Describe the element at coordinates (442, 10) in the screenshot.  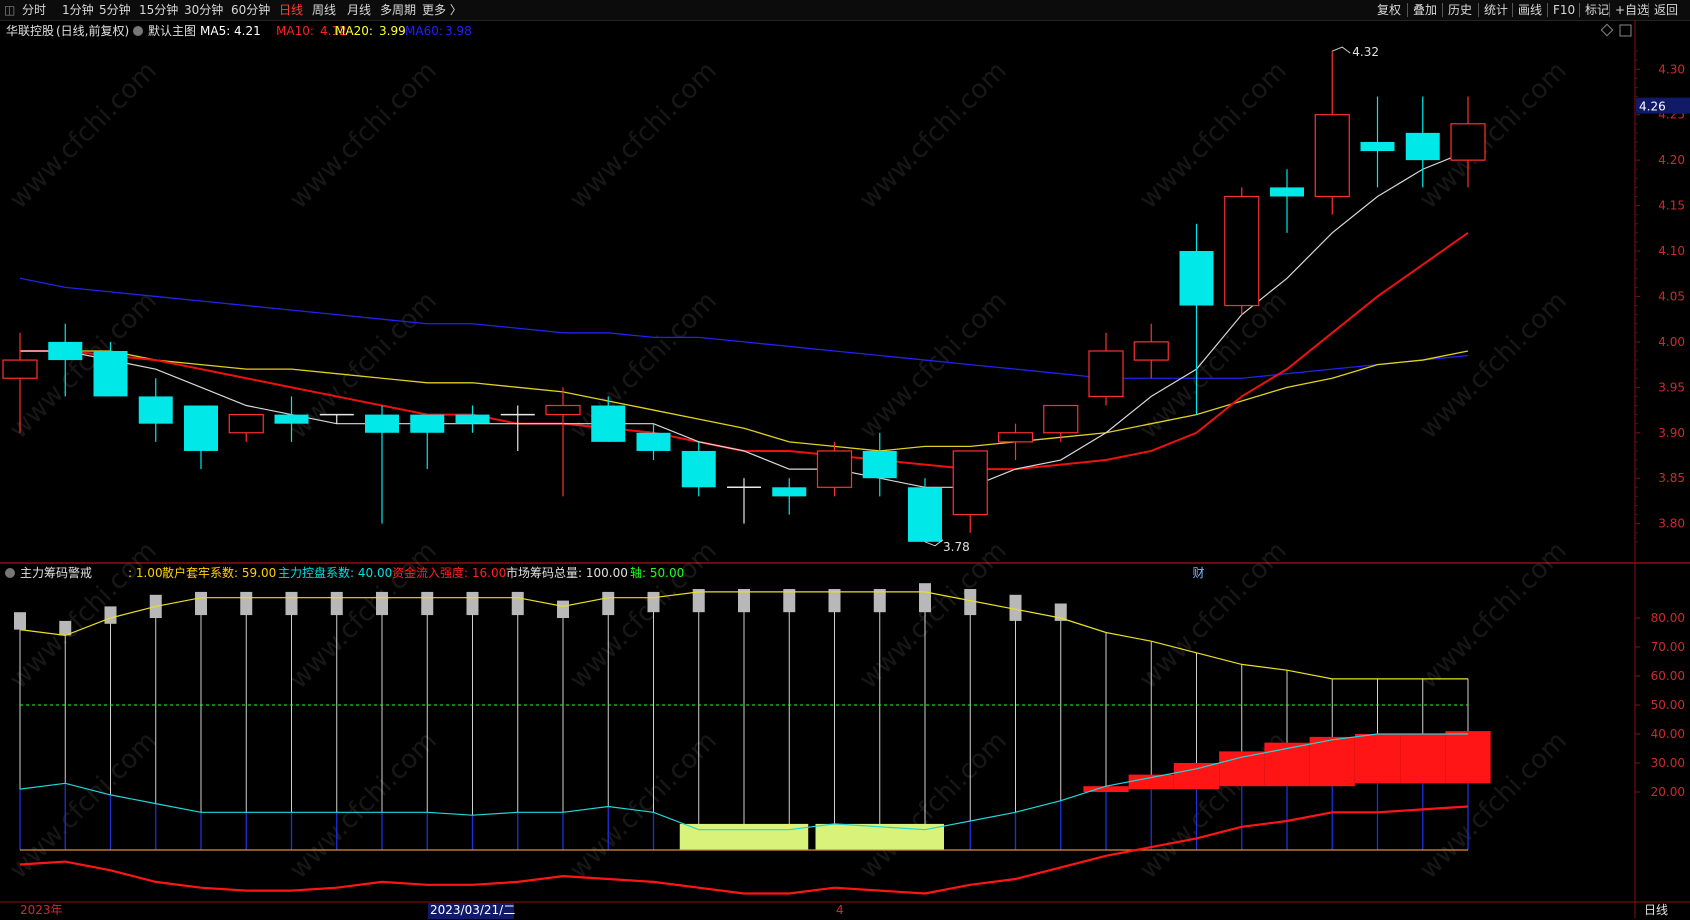
I see `period-tab-10: 更多 〉` at that location.